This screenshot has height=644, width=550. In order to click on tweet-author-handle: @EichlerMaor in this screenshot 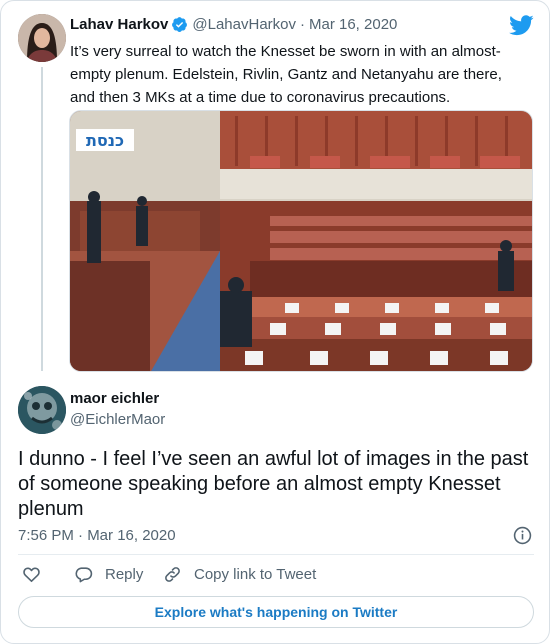, I will do `click(117, 419)`.